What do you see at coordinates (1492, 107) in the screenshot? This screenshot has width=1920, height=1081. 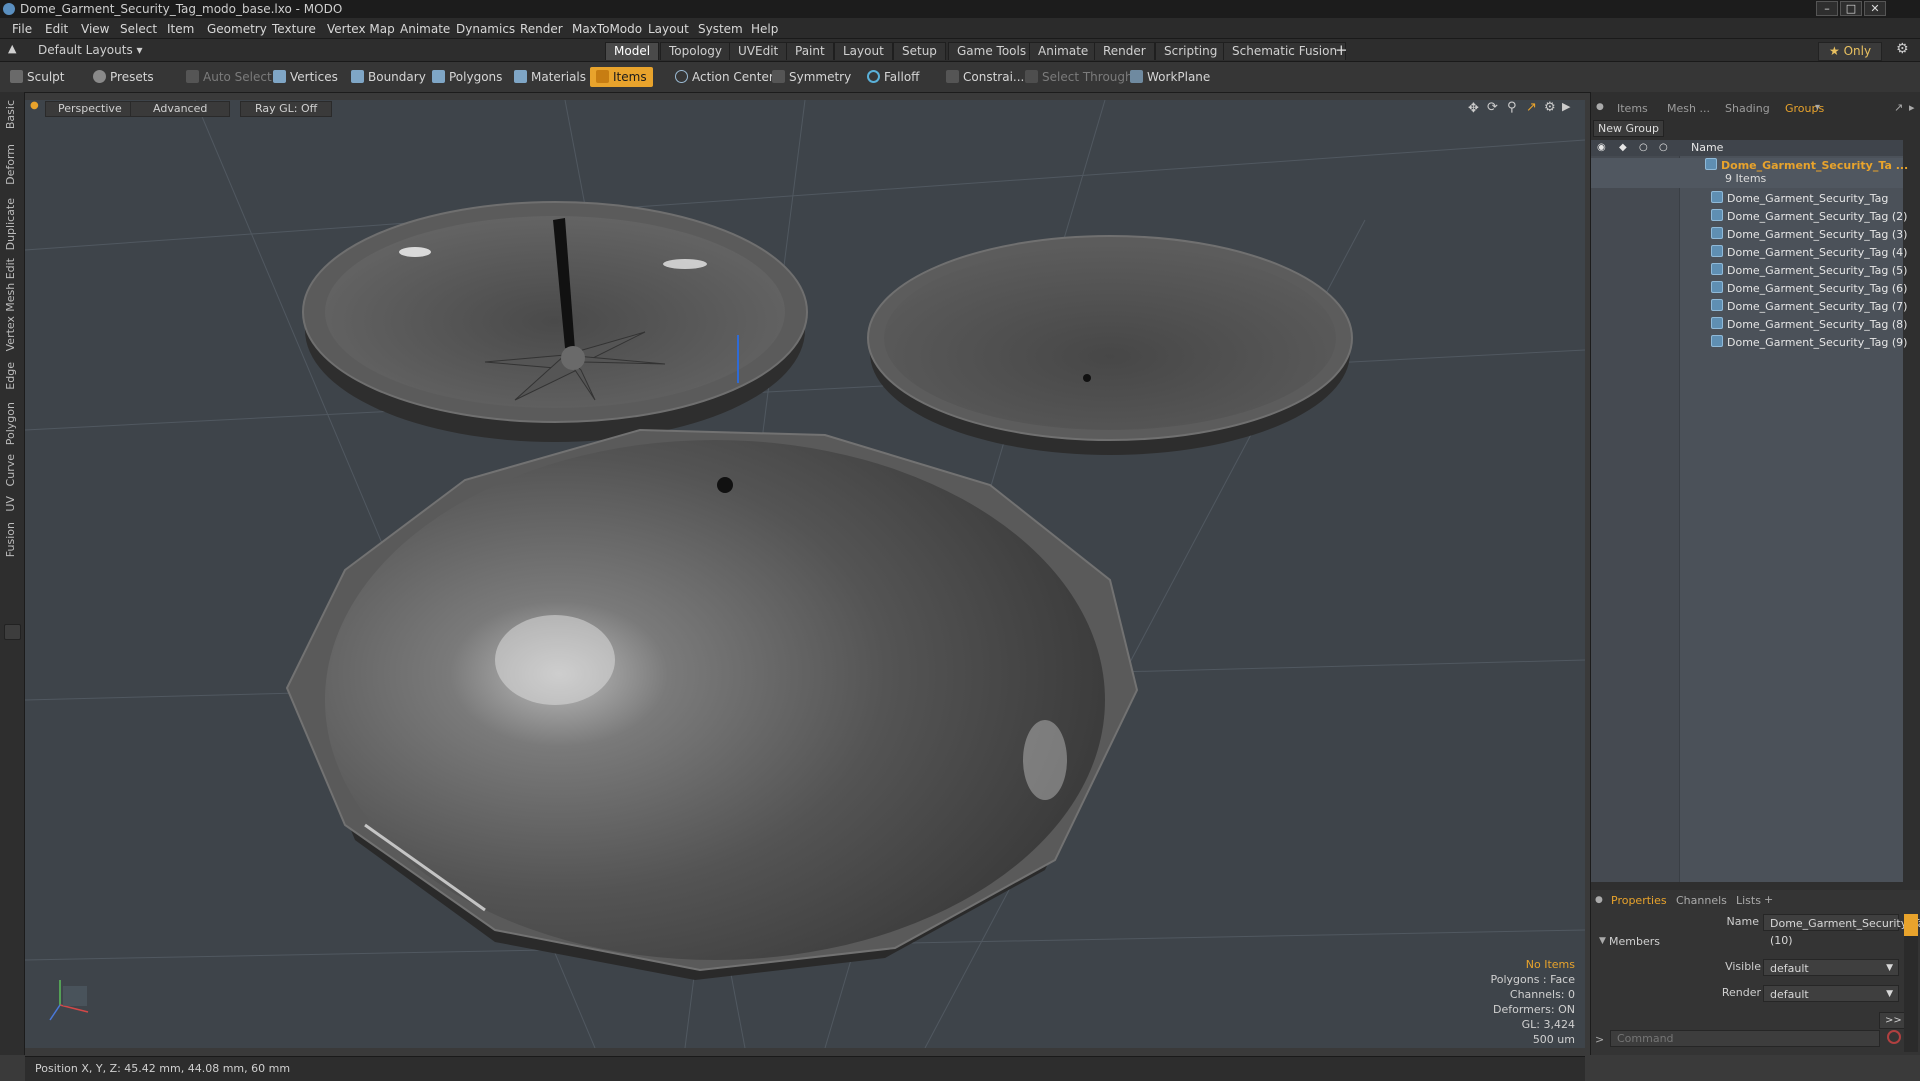 I see `rotate-icon: ⟳` at bounding box center [1492, 107].